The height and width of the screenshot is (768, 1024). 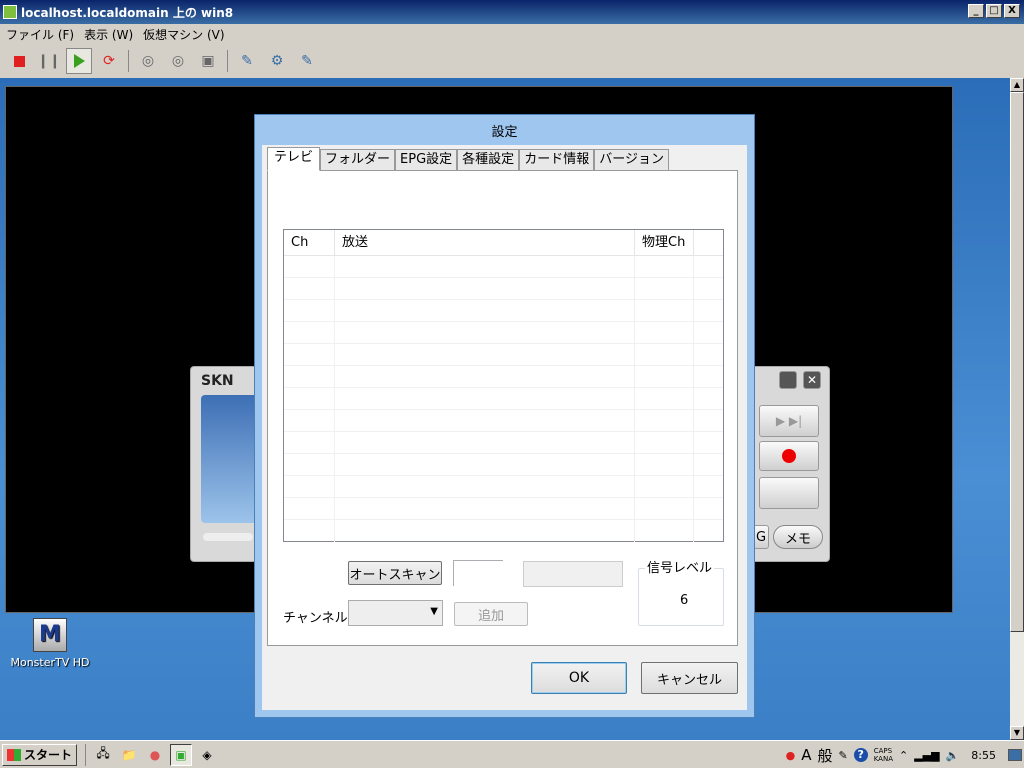 What do you see at coordinates (181, 754) in the screenshot?
I see `vsphere-client-icon: ▣` at bounding box center [181, 754].